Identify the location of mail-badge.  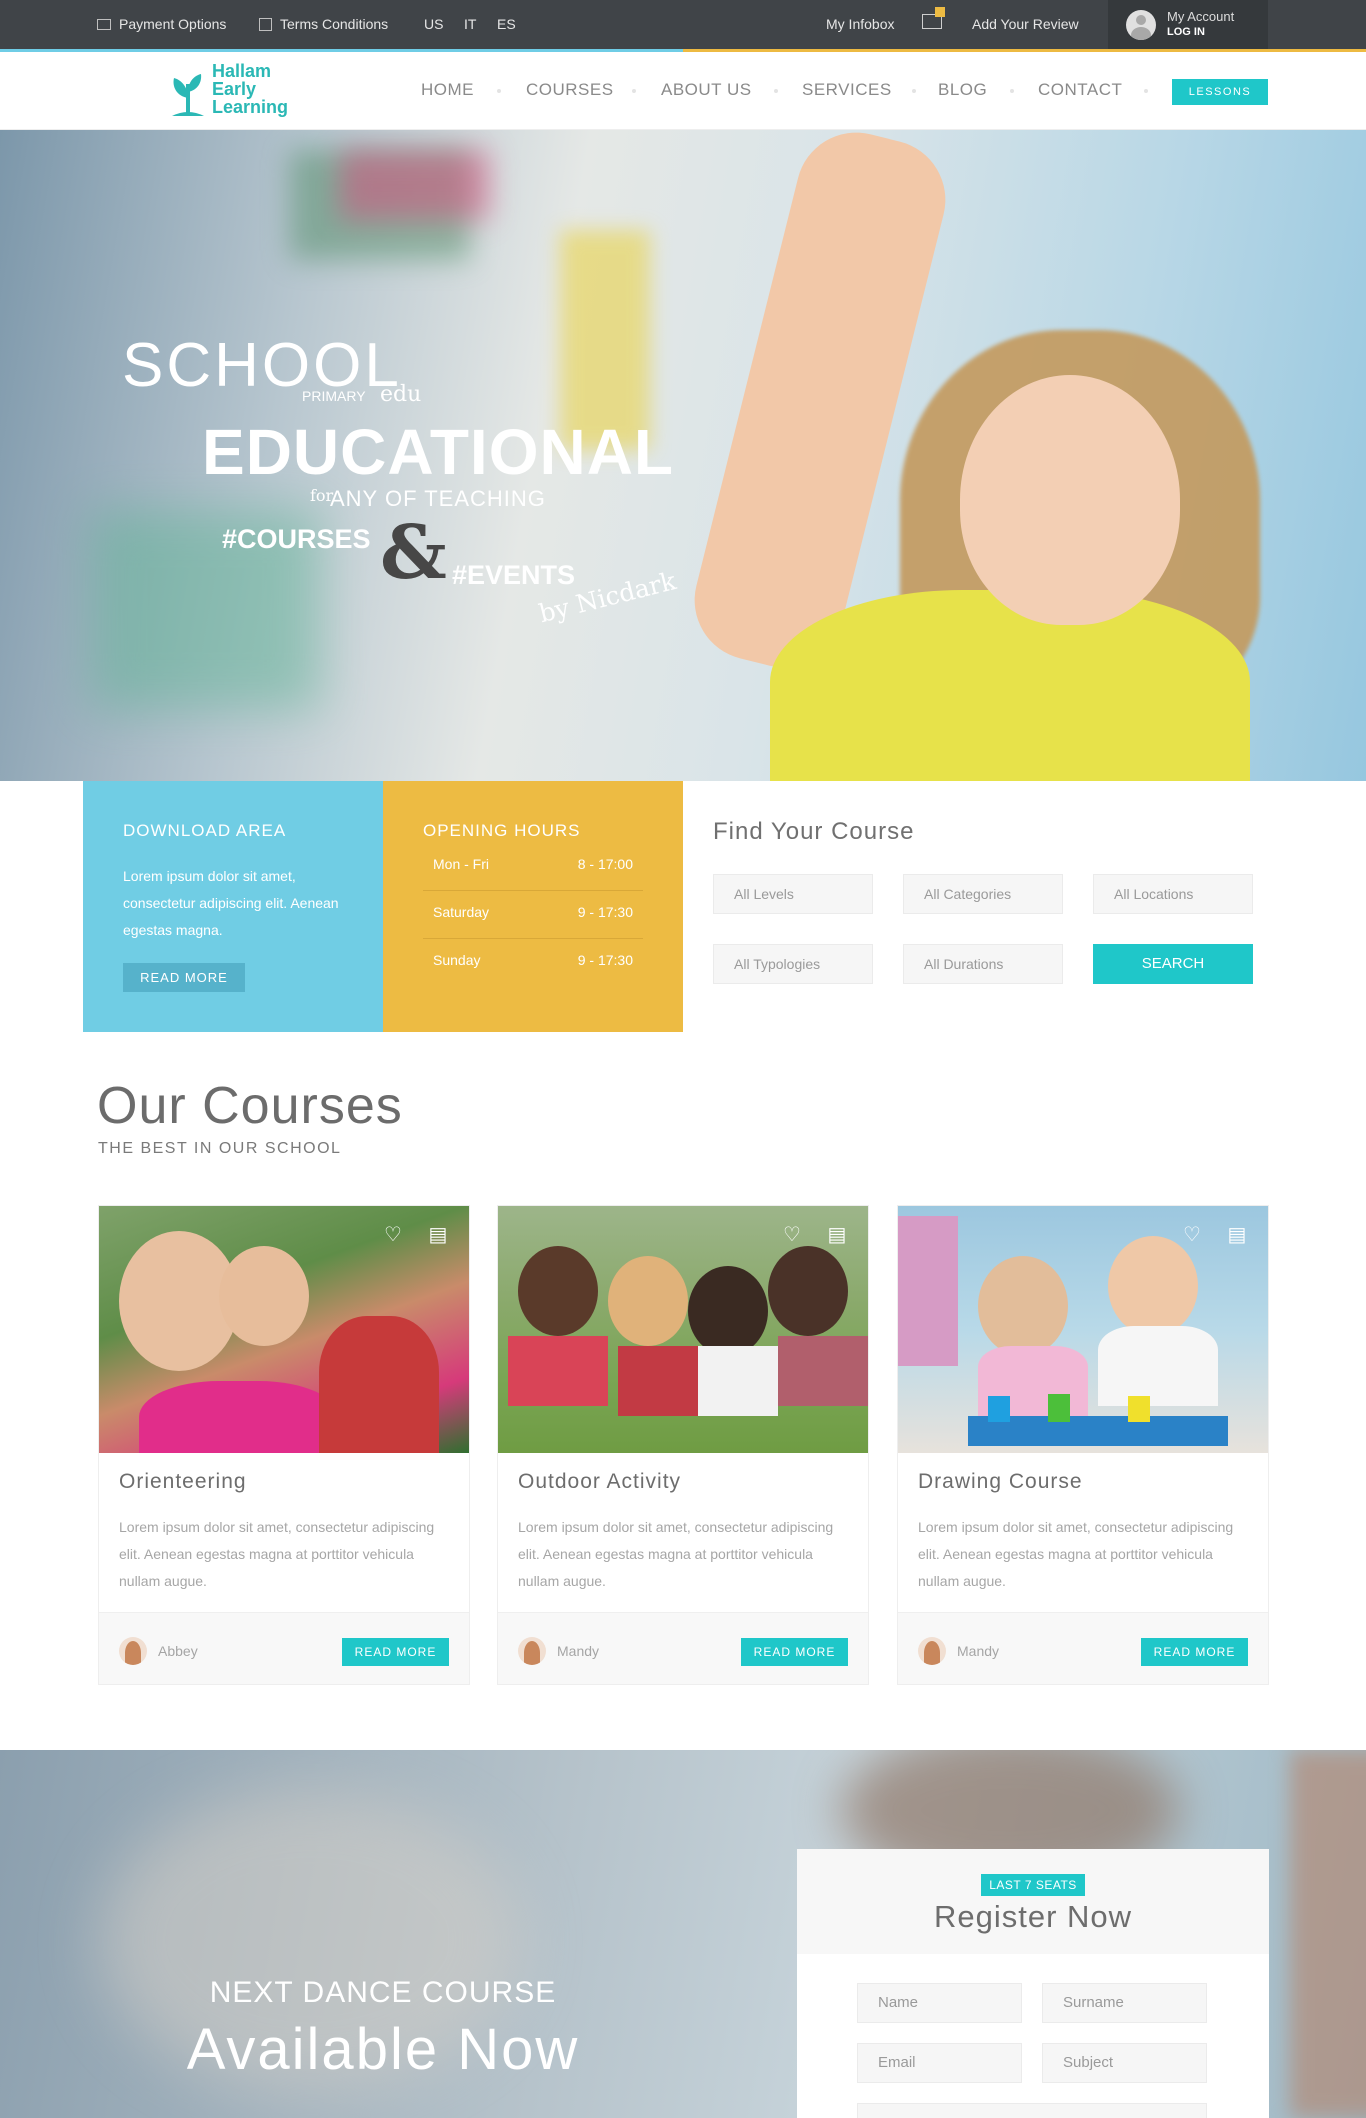
(940, 12).